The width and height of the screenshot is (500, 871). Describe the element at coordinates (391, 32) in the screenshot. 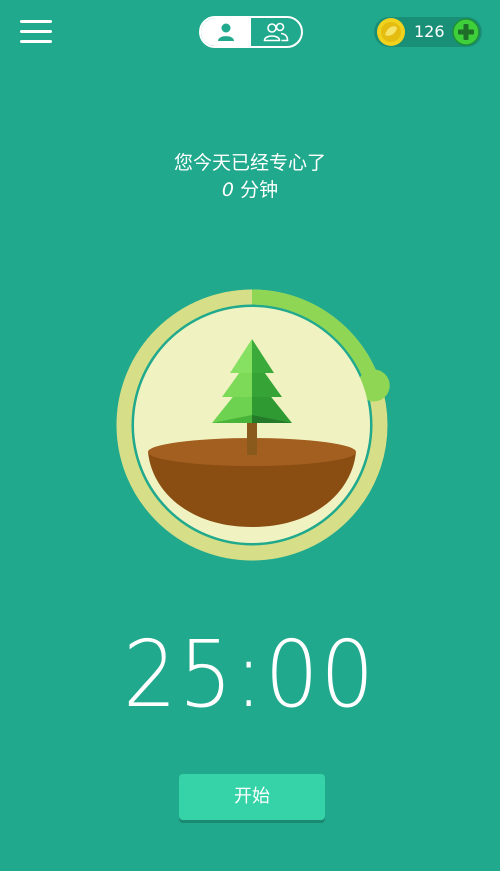

I see `coin-icon` at that location.